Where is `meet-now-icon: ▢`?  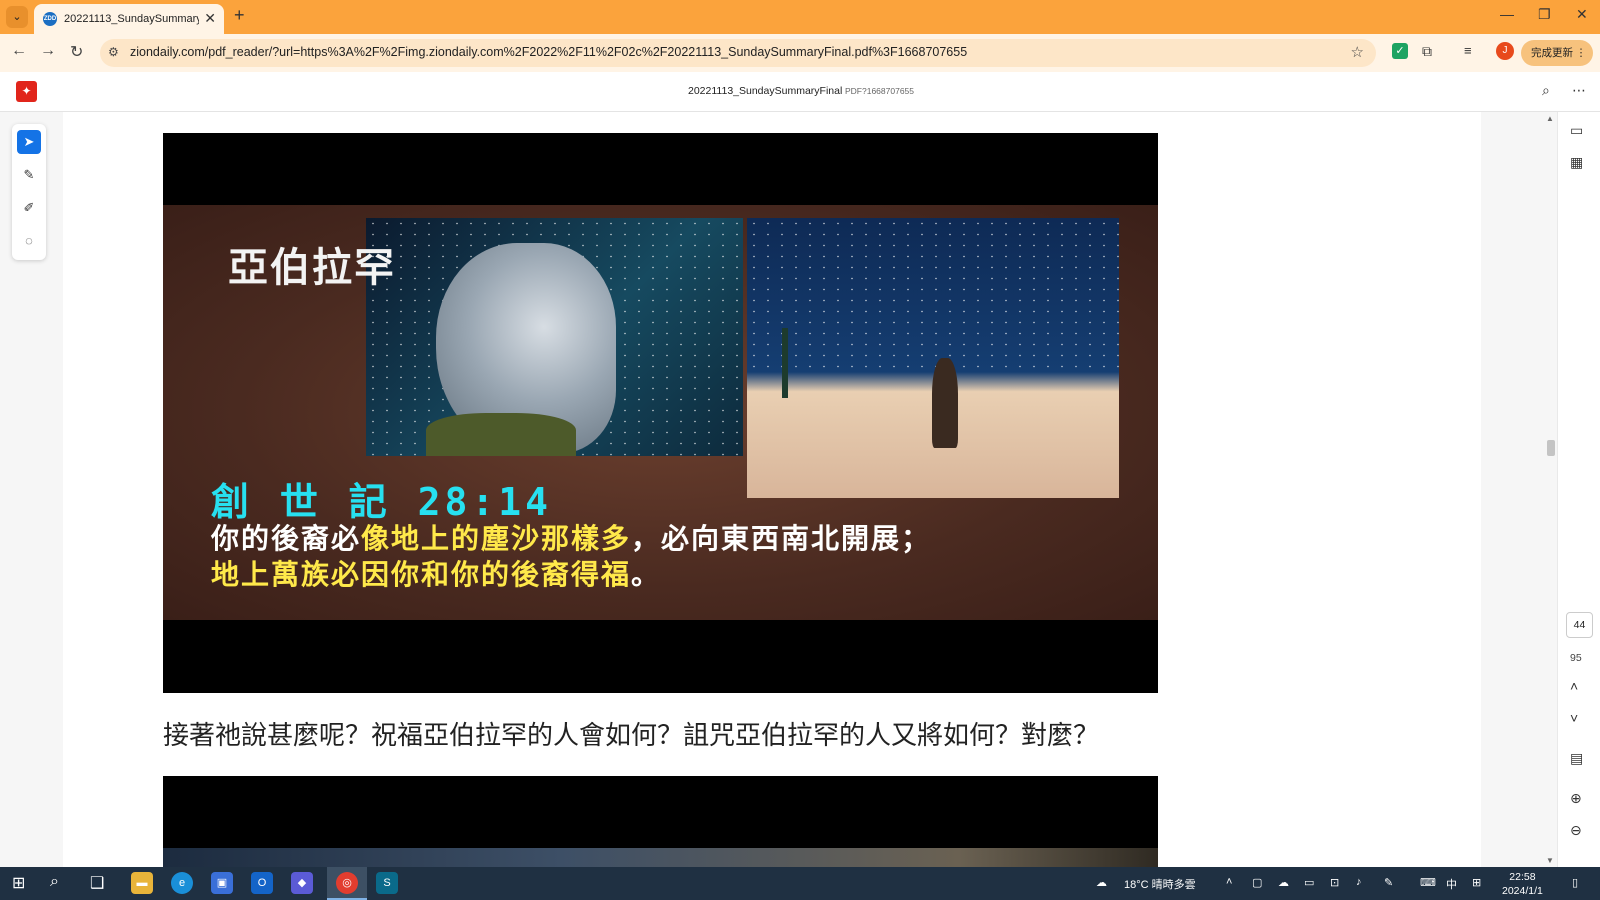
meet-now-icon: ▢ is located at coordinates (1257, 882).